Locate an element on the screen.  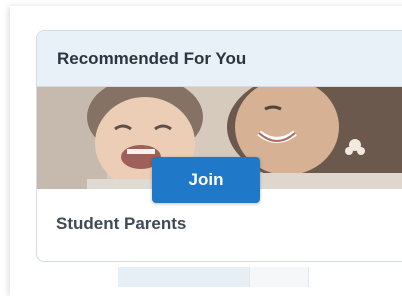
join-button: Join is located at coordinates (206, 180).